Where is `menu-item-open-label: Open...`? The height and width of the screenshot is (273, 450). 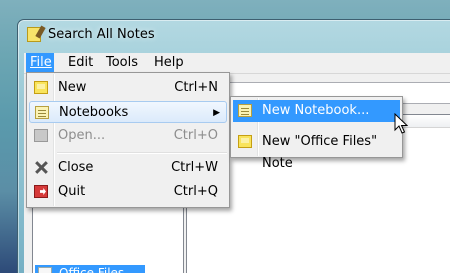
menu-item-open-label: Open... is located at coordinates (82, 135).